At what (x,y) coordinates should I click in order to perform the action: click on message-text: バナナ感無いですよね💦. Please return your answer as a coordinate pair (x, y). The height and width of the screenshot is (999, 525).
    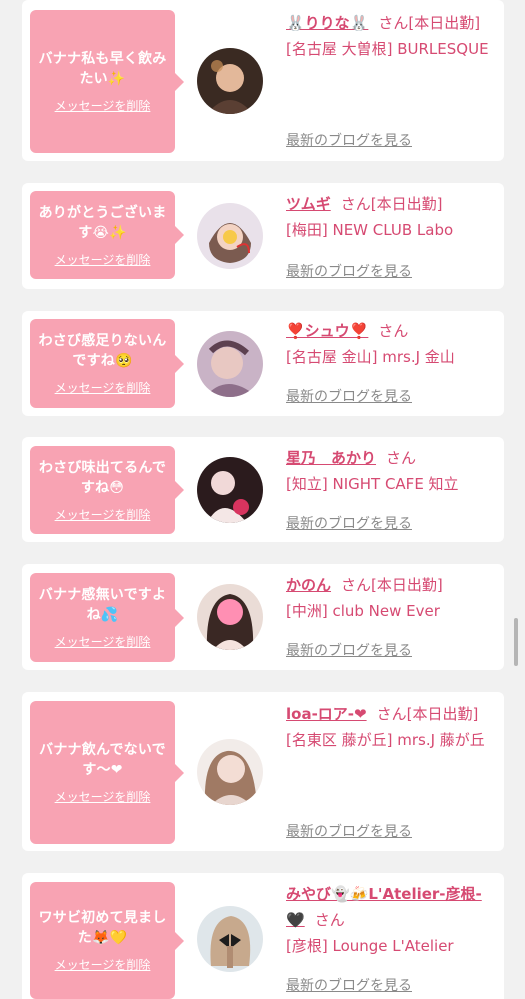
    Looking at the image, I should click on (102, 605).